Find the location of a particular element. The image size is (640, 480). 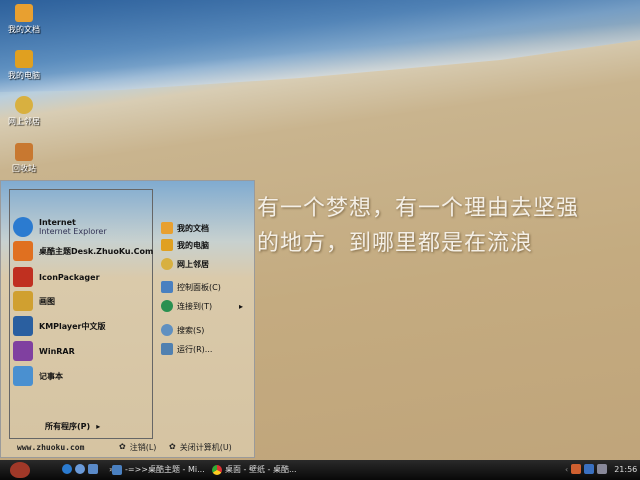

item-label: 搜索(S) is located at coordinates (191, 330).